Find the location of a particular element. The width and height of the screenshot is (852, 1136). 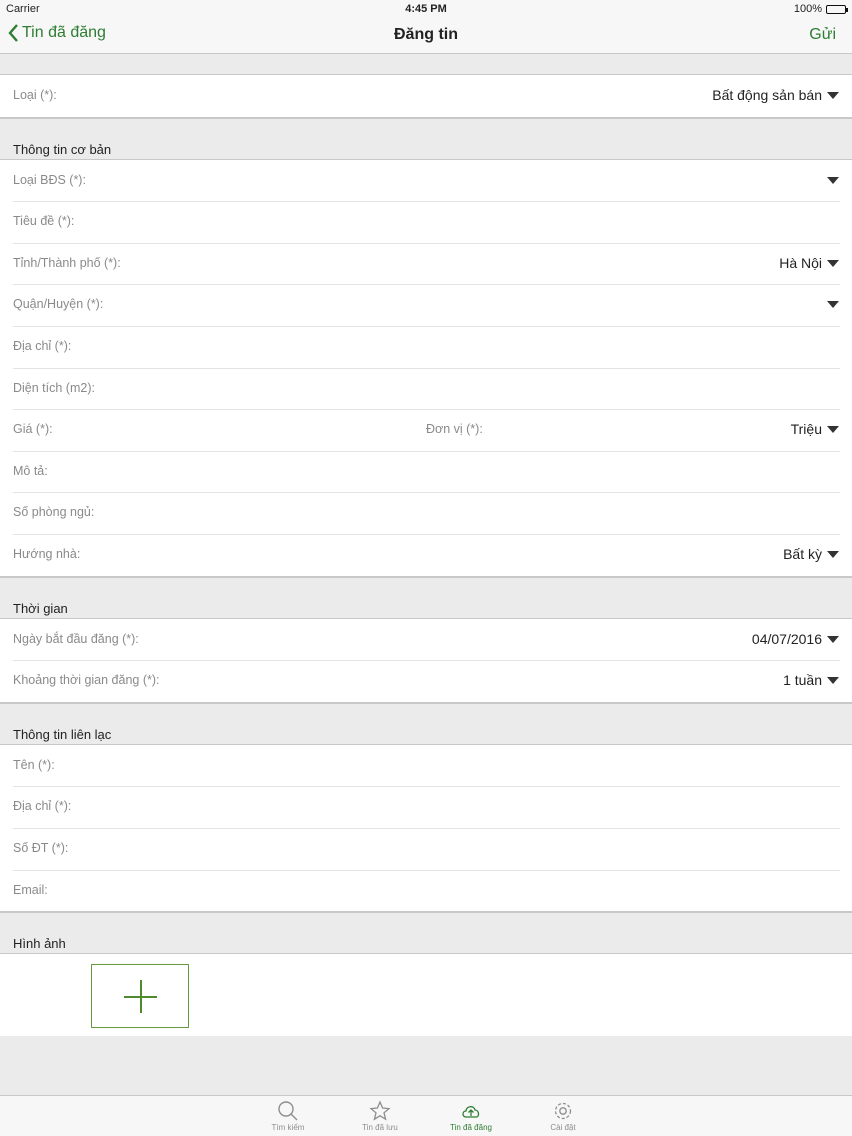

add-image-button is located at coordinates (140, 996).